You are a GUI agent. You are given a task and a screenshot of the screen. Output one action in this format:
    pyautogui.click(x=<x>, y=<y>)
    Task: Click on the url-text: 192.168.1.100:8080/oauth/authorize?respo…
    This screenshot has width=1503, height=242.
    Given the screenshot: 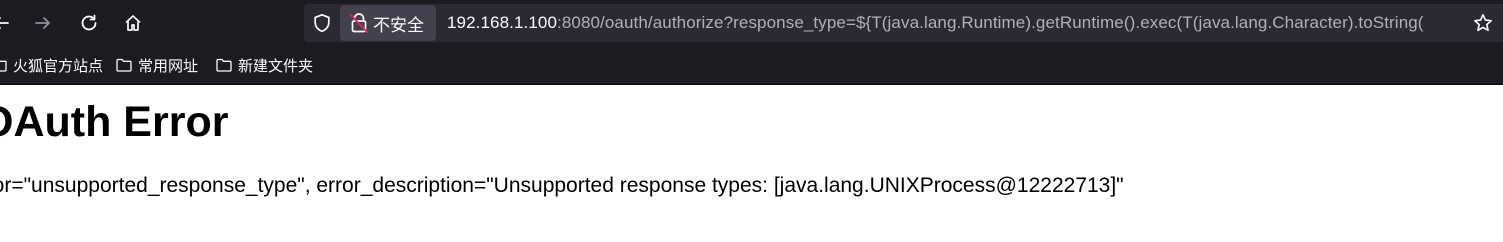 What is the action you would take?
    pyautogui.click(x=935, y=23)
    